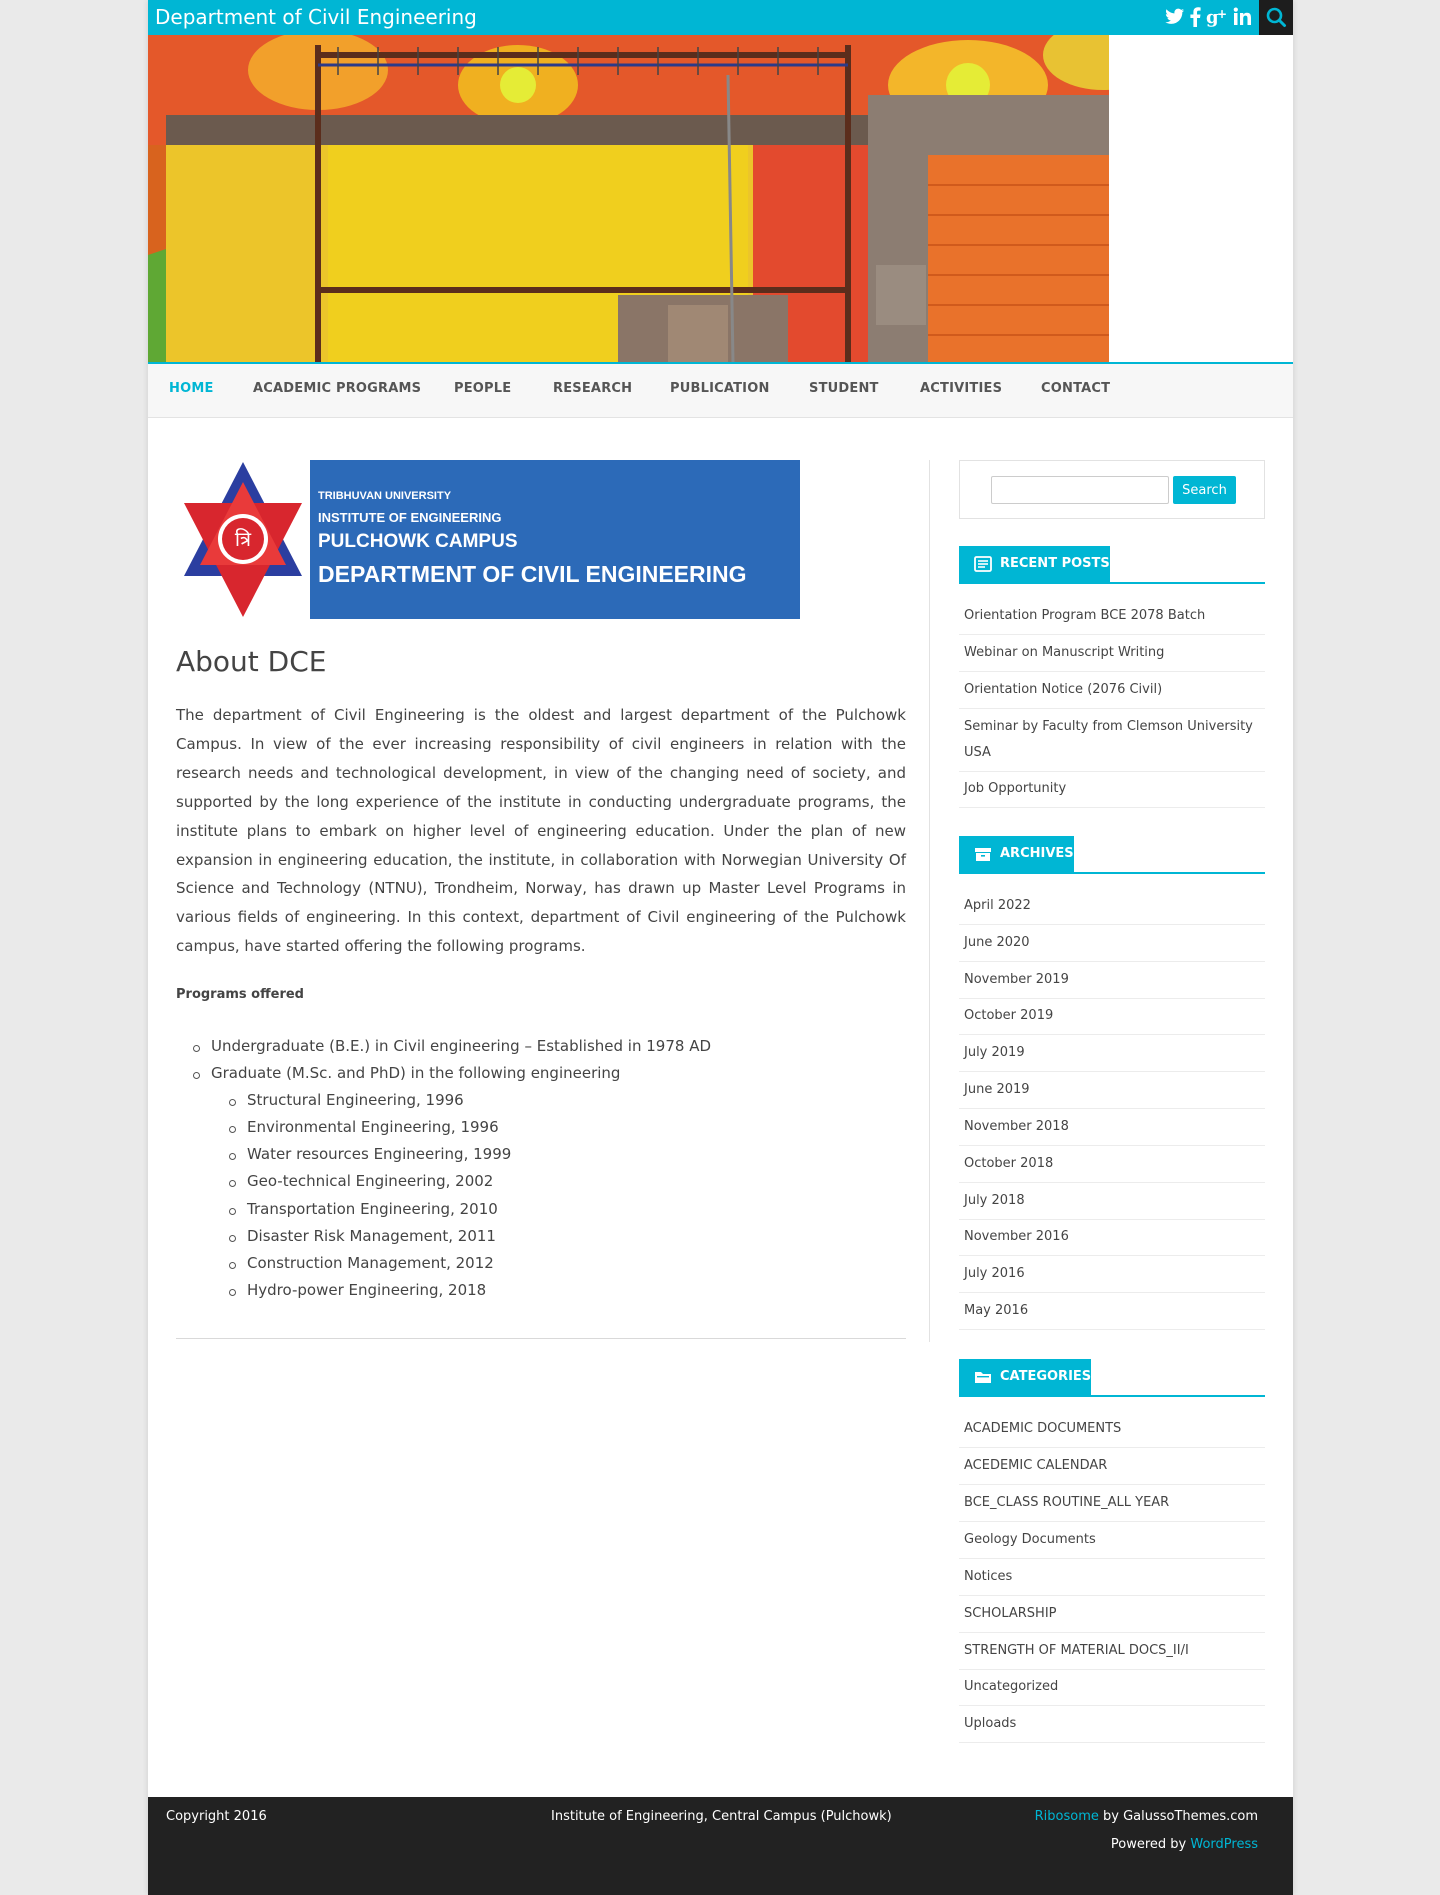 The width and height of the screenshot is (1440, 1895). What do you see at coordinates (1114, 1429) in the screenshot?
I see `category-link: ACADEMIC DOCUMENTS` at bounding box center [1114, 1429].